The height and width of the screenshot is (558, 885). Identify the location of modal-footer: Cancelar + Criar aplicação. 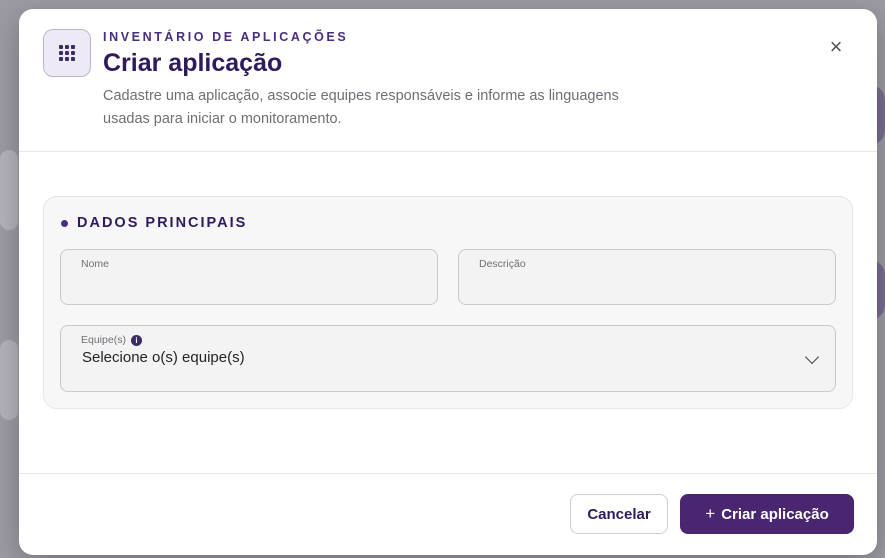
(448, 514).